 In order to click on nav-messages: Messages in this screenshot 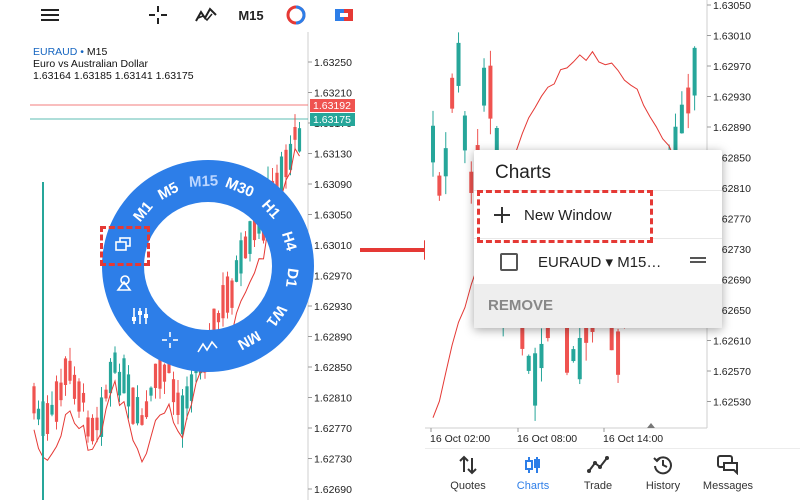, I will do `click(728, 473)`.